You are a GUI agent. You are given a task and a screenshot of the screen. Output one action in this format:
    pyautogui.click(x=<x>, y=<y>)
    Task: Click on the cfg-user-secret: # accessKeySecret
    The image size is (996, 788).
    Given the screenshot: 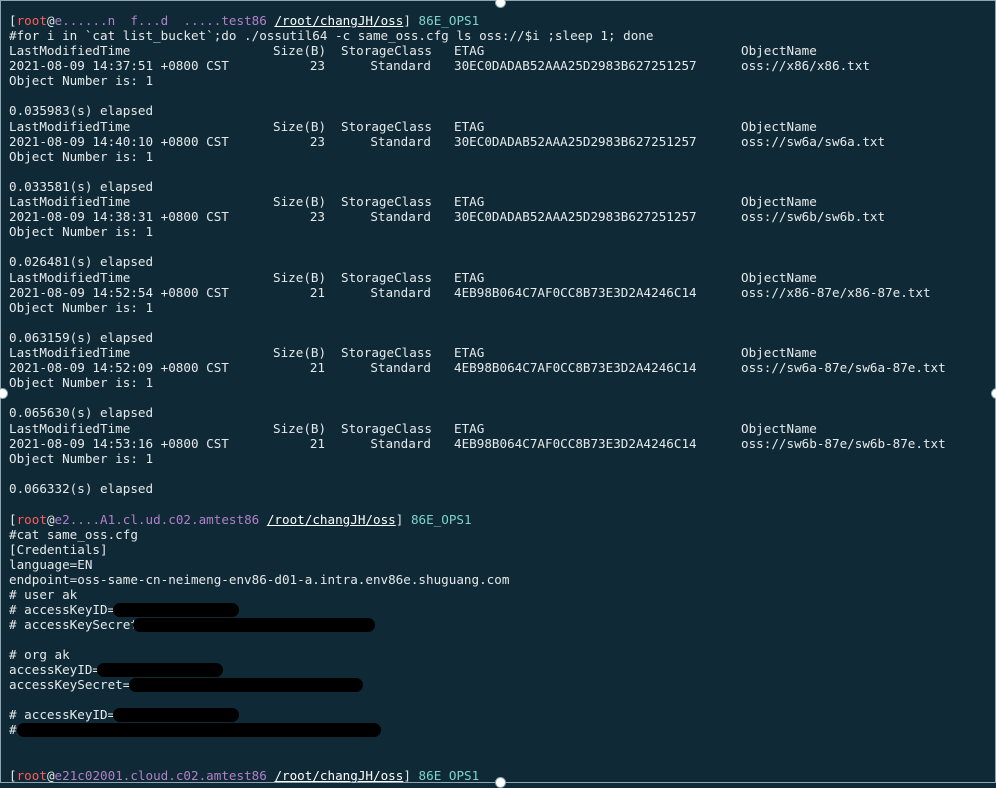 What is the action you would take?
    pyautogui.click(x=73, y=624)
    